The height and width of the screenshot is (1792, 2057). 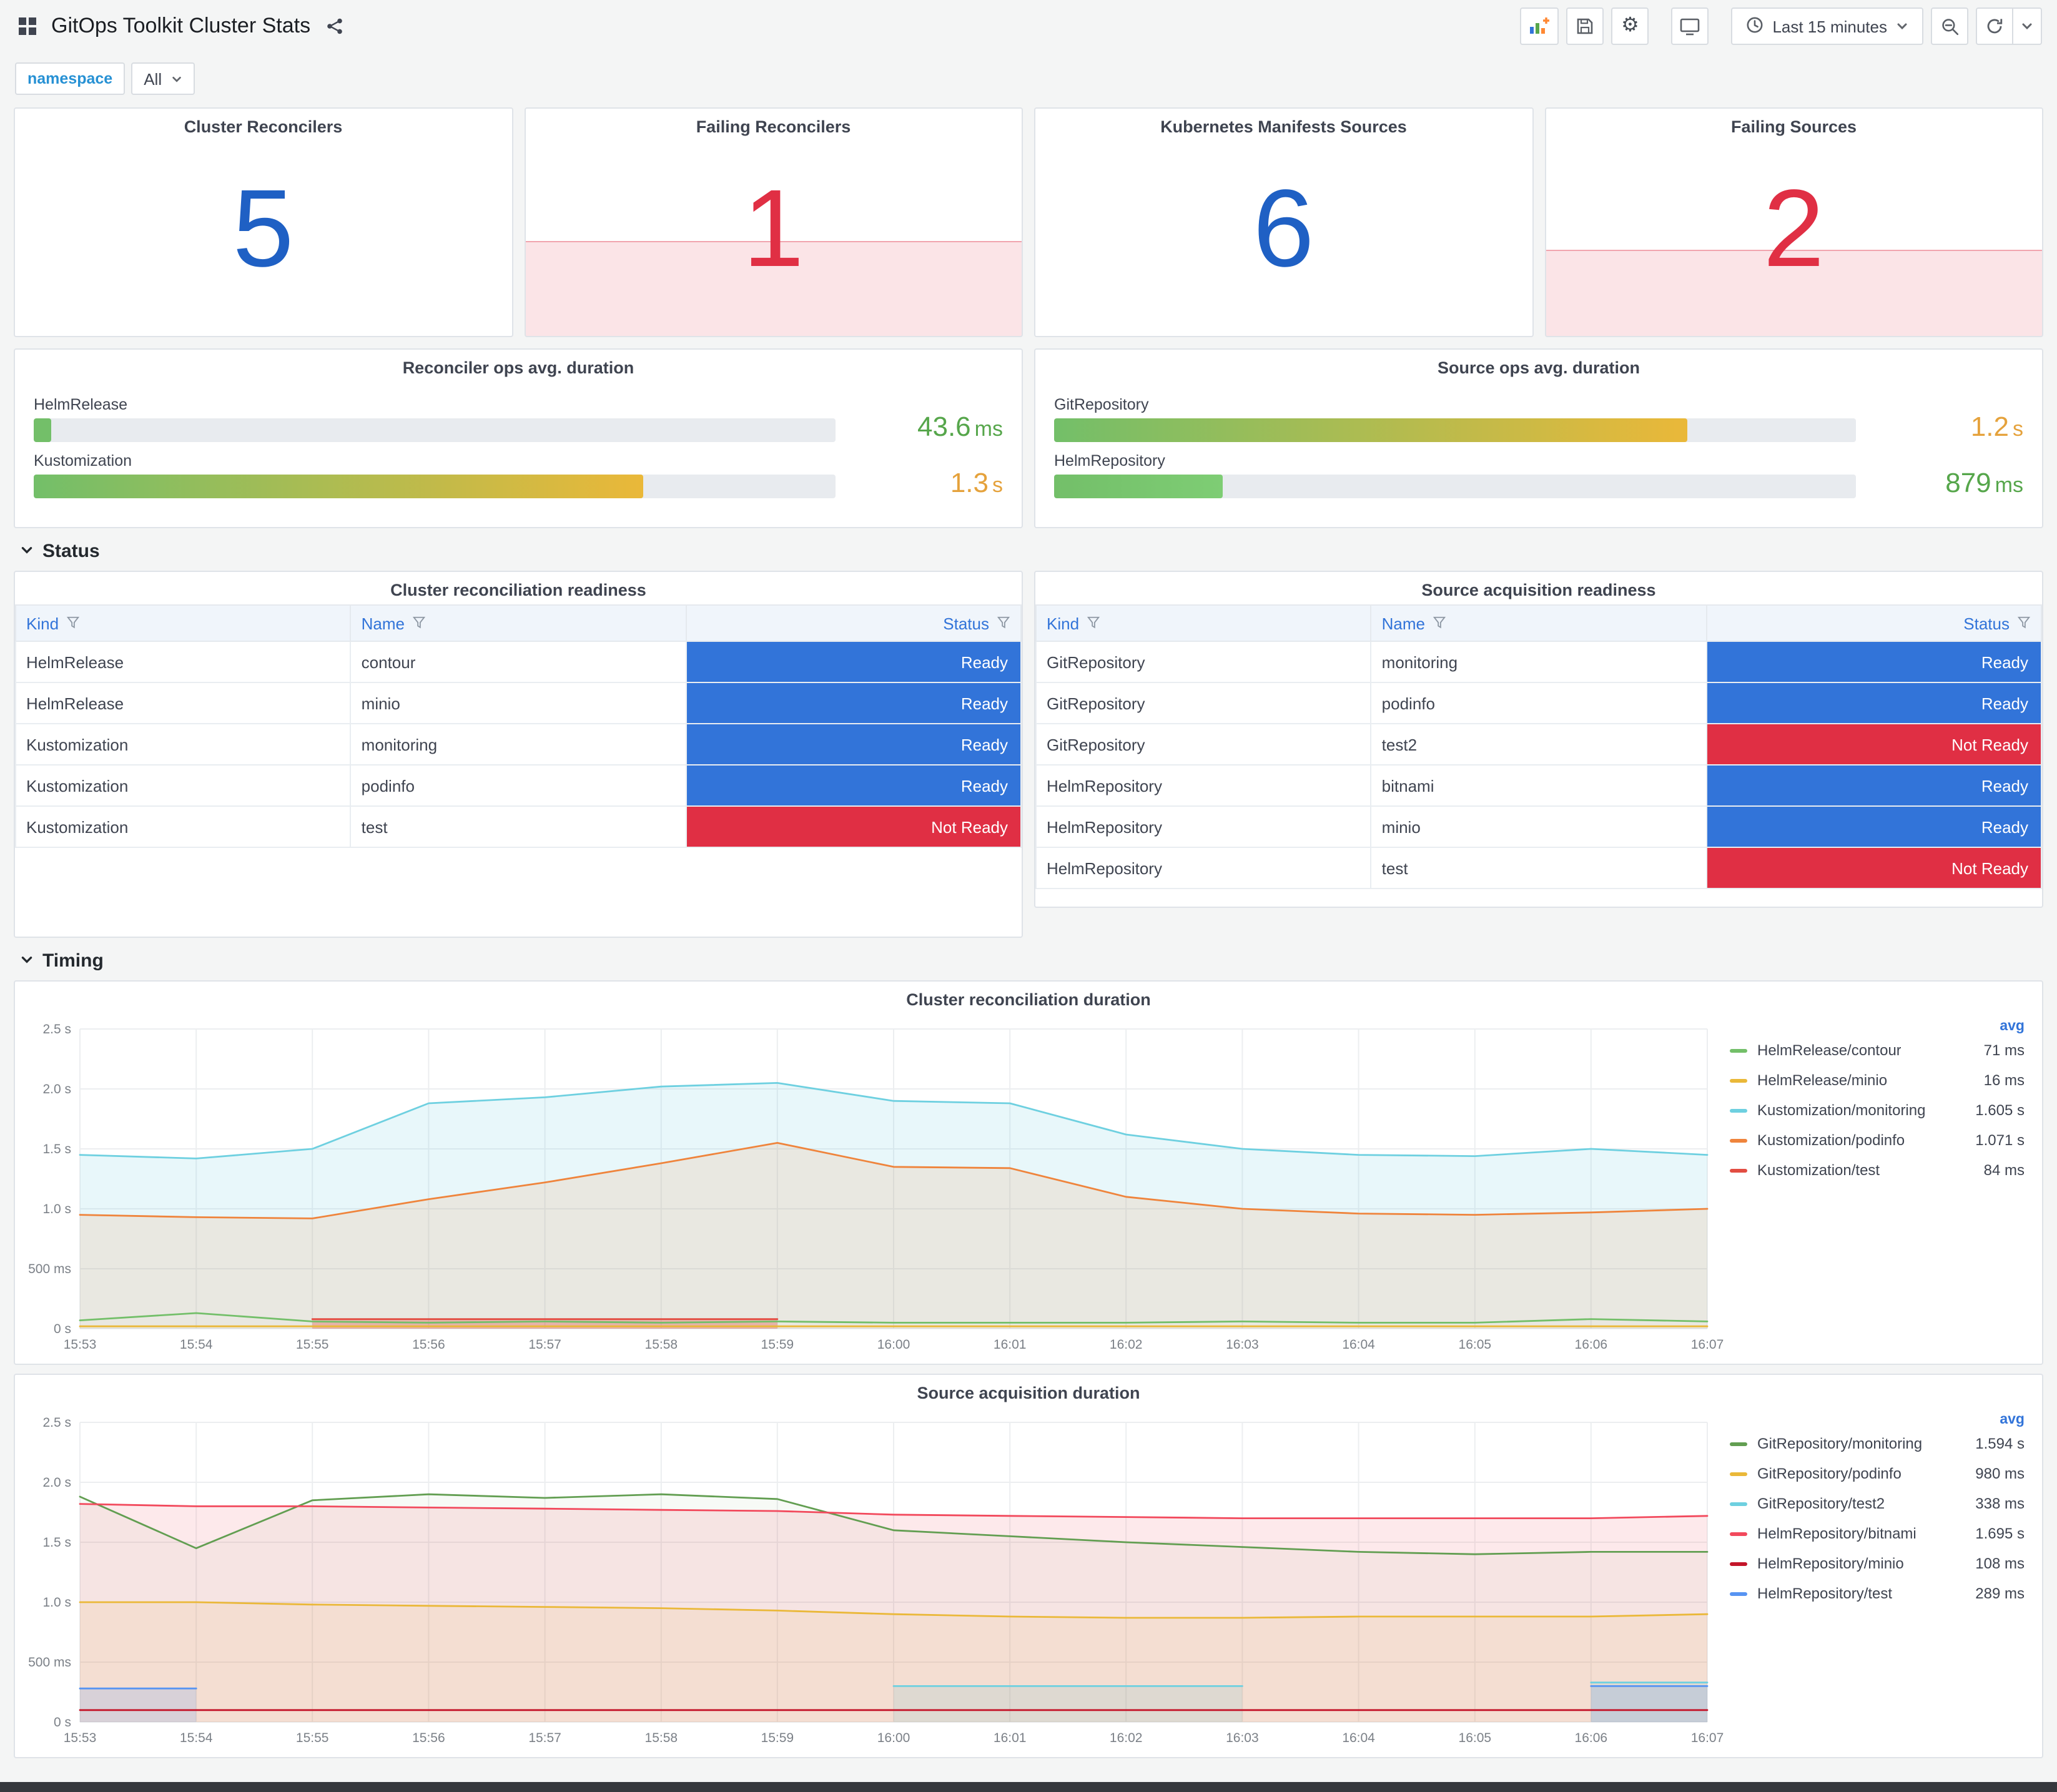 I want to click on panel-title: Failing Reconcilers, so click(x=773, y=125).